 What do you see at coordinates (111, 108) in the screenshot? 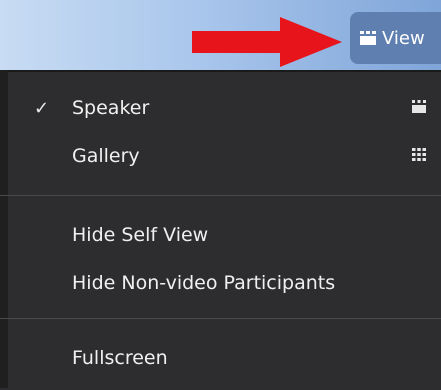
I see `menu-item-label: Speaker` at bounding box center [111, 108].